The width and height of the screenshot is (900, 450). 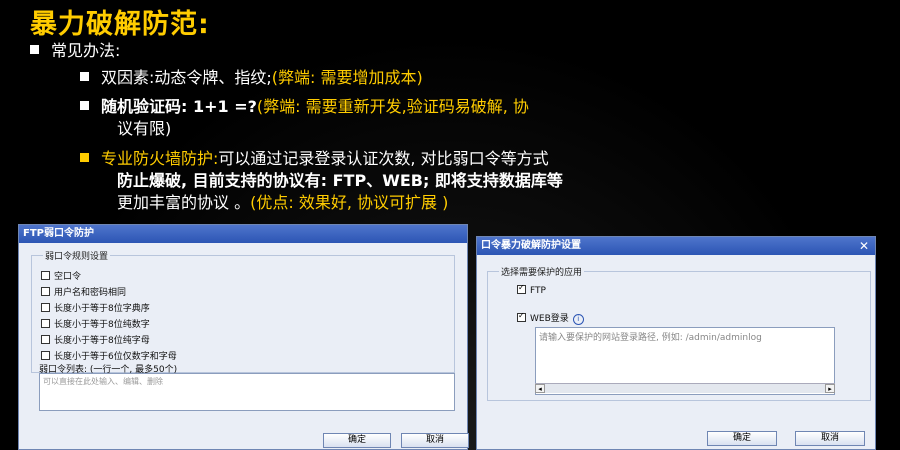 I want to click on checkbox-ftp: FTP, so click(x=531, y=289).